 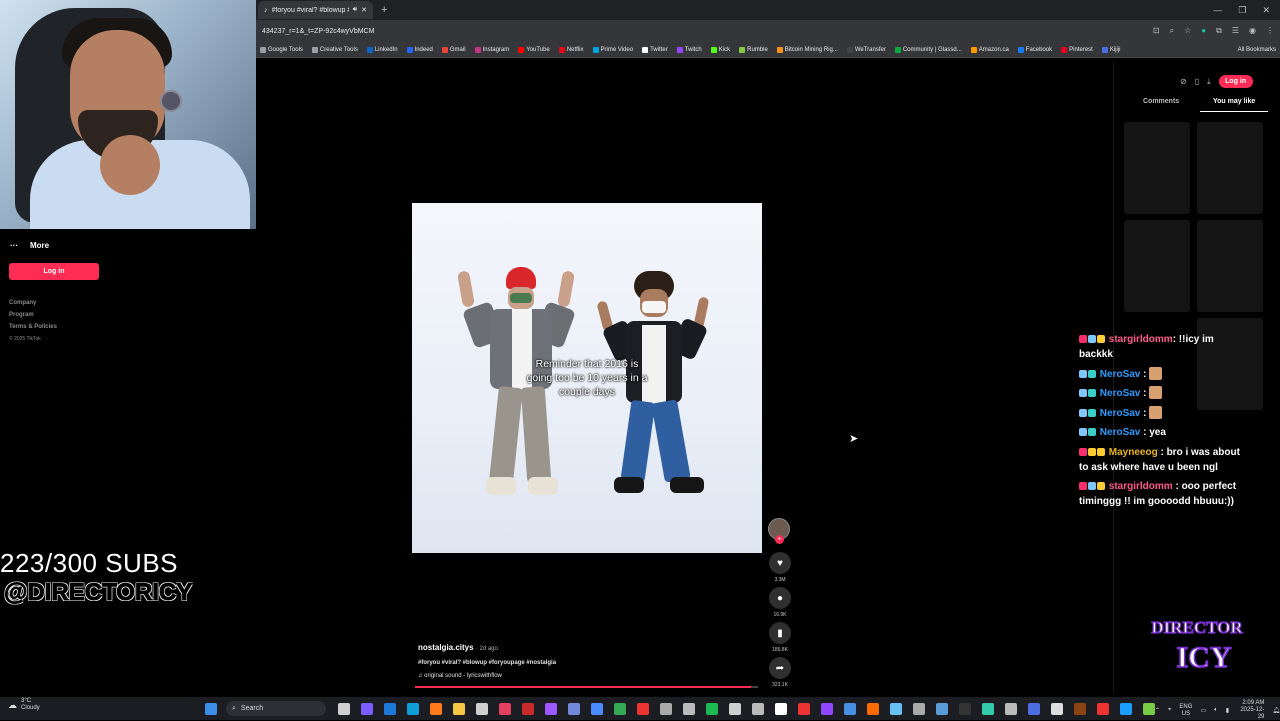 I want to click on login-button-right: Log in, so click(x=1235, y=81).